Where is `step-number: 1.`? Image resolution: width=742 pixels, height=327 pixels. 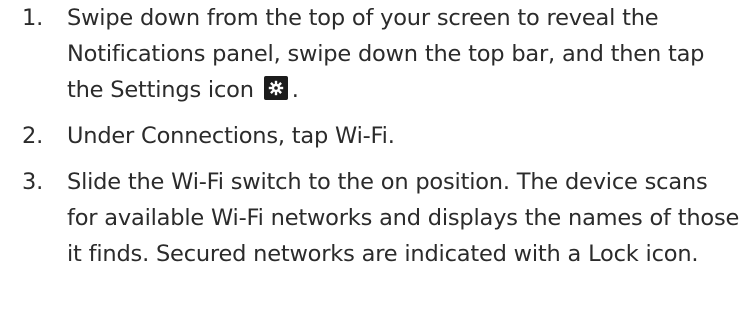 step-number: 1. is located at coordinates (33, 18).